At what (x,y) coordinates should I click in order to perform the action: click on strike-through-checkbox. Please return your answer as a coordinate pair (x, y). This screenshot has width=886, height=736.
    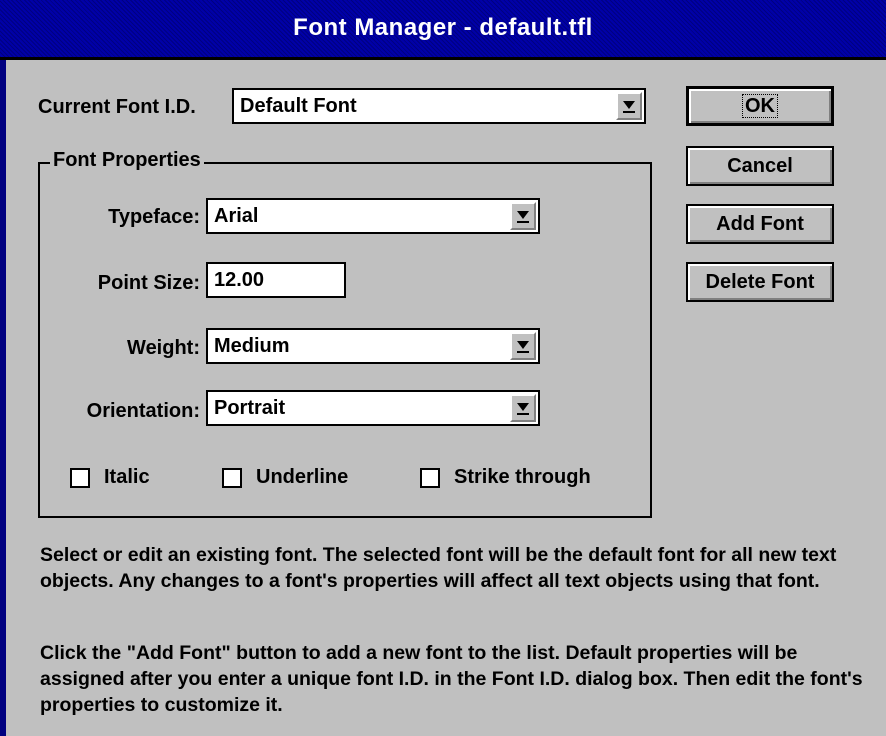
    Looking at the image, I should click on (430, 478).